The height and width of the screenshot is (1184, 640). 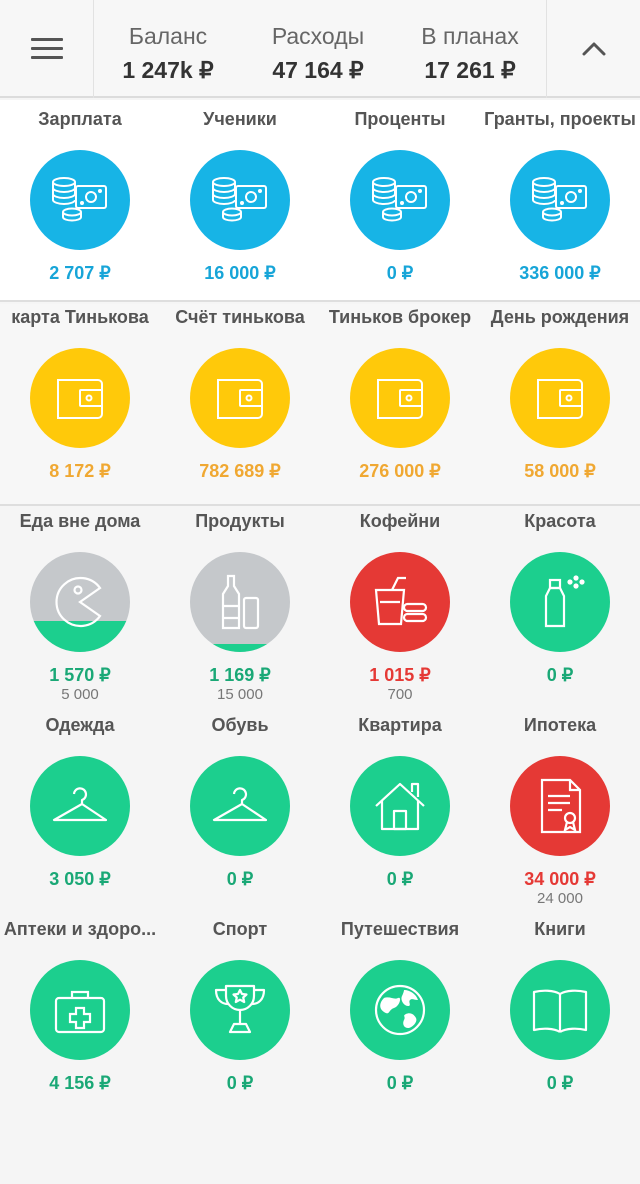 I want to click on expense-name: Еда вне дома, so click(x=80, y=521).